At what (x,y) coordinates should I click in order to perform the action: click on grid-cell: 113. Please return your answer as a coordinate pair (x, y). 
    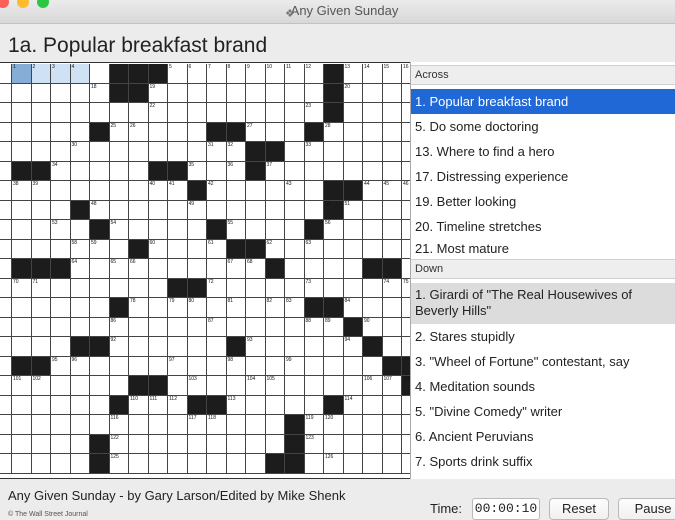
    Looking at the image, I should click on (236, 405).